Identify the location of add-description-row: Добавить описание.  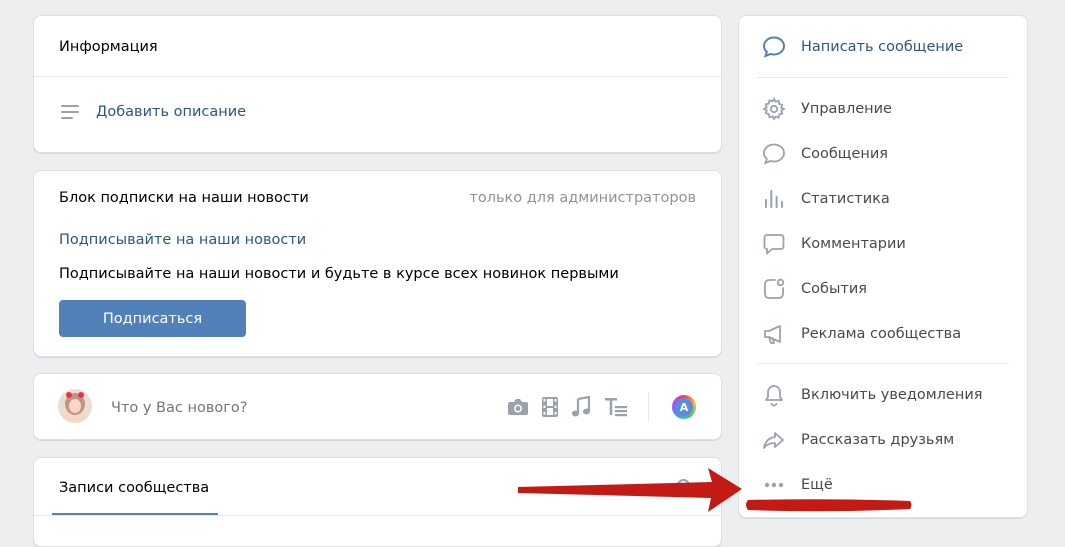
(153, 112).